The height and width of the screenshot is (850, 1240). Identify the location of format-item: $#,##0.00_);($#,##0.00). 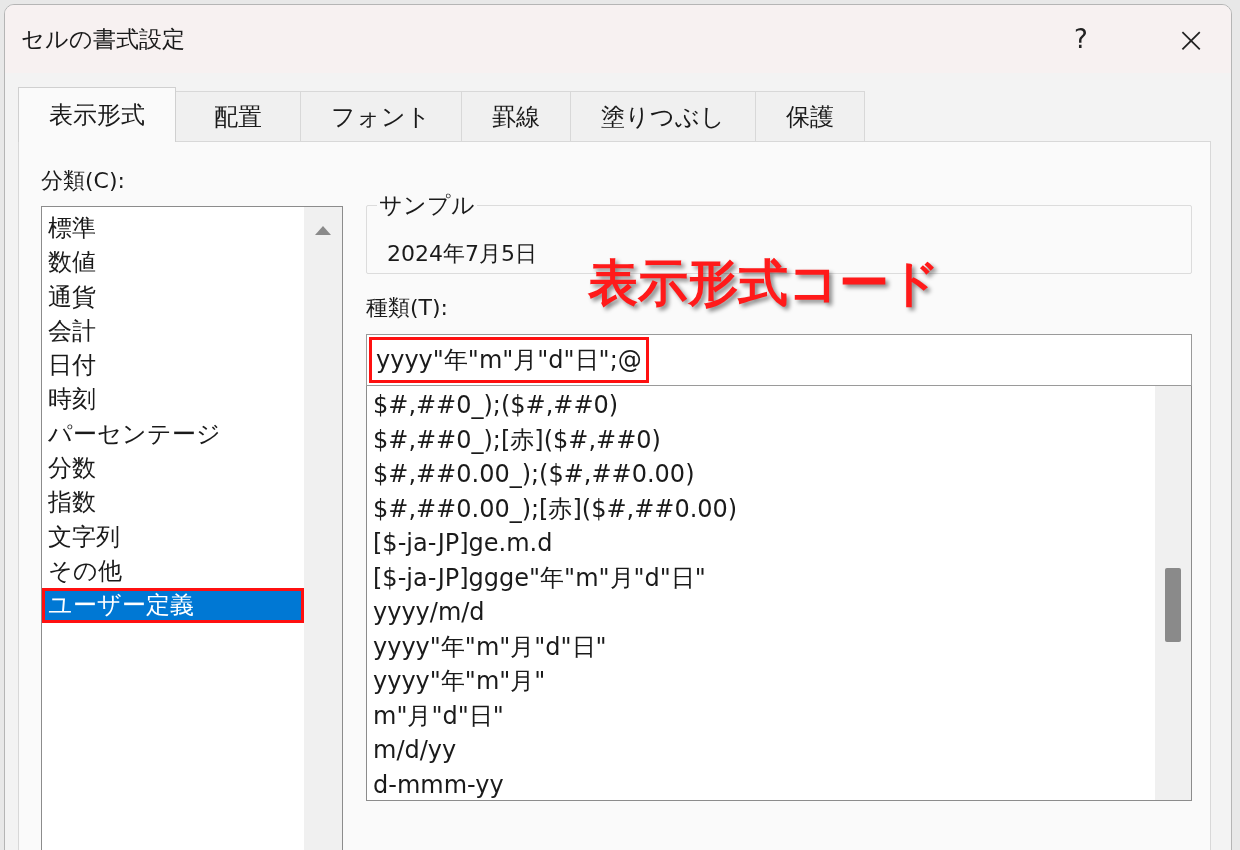
(764, 474).